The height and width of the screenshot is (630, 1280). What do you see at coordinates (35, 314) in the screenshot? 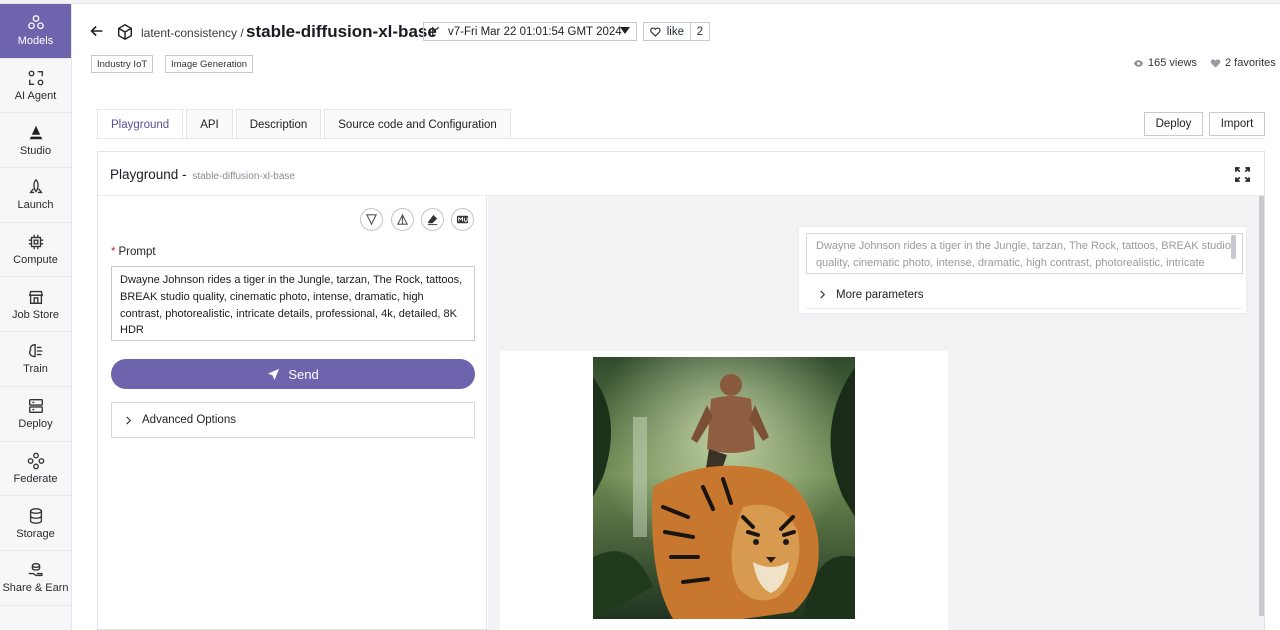
I see `sidebar-item-label: Job Store` at bounding box center [35, 314].